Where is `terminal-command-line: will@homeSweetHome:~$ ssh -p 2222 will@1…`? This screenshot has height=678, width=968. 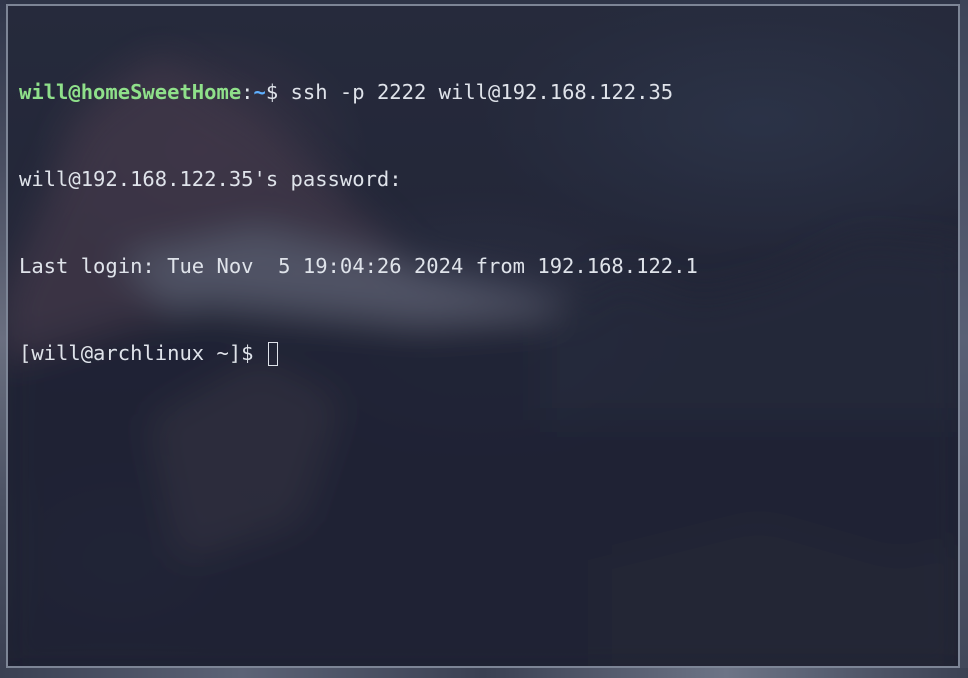
terminal-command-line: will@homeSweetHome:~$ ssh -p 2222 will@1… is located at coordinates (483, 92).